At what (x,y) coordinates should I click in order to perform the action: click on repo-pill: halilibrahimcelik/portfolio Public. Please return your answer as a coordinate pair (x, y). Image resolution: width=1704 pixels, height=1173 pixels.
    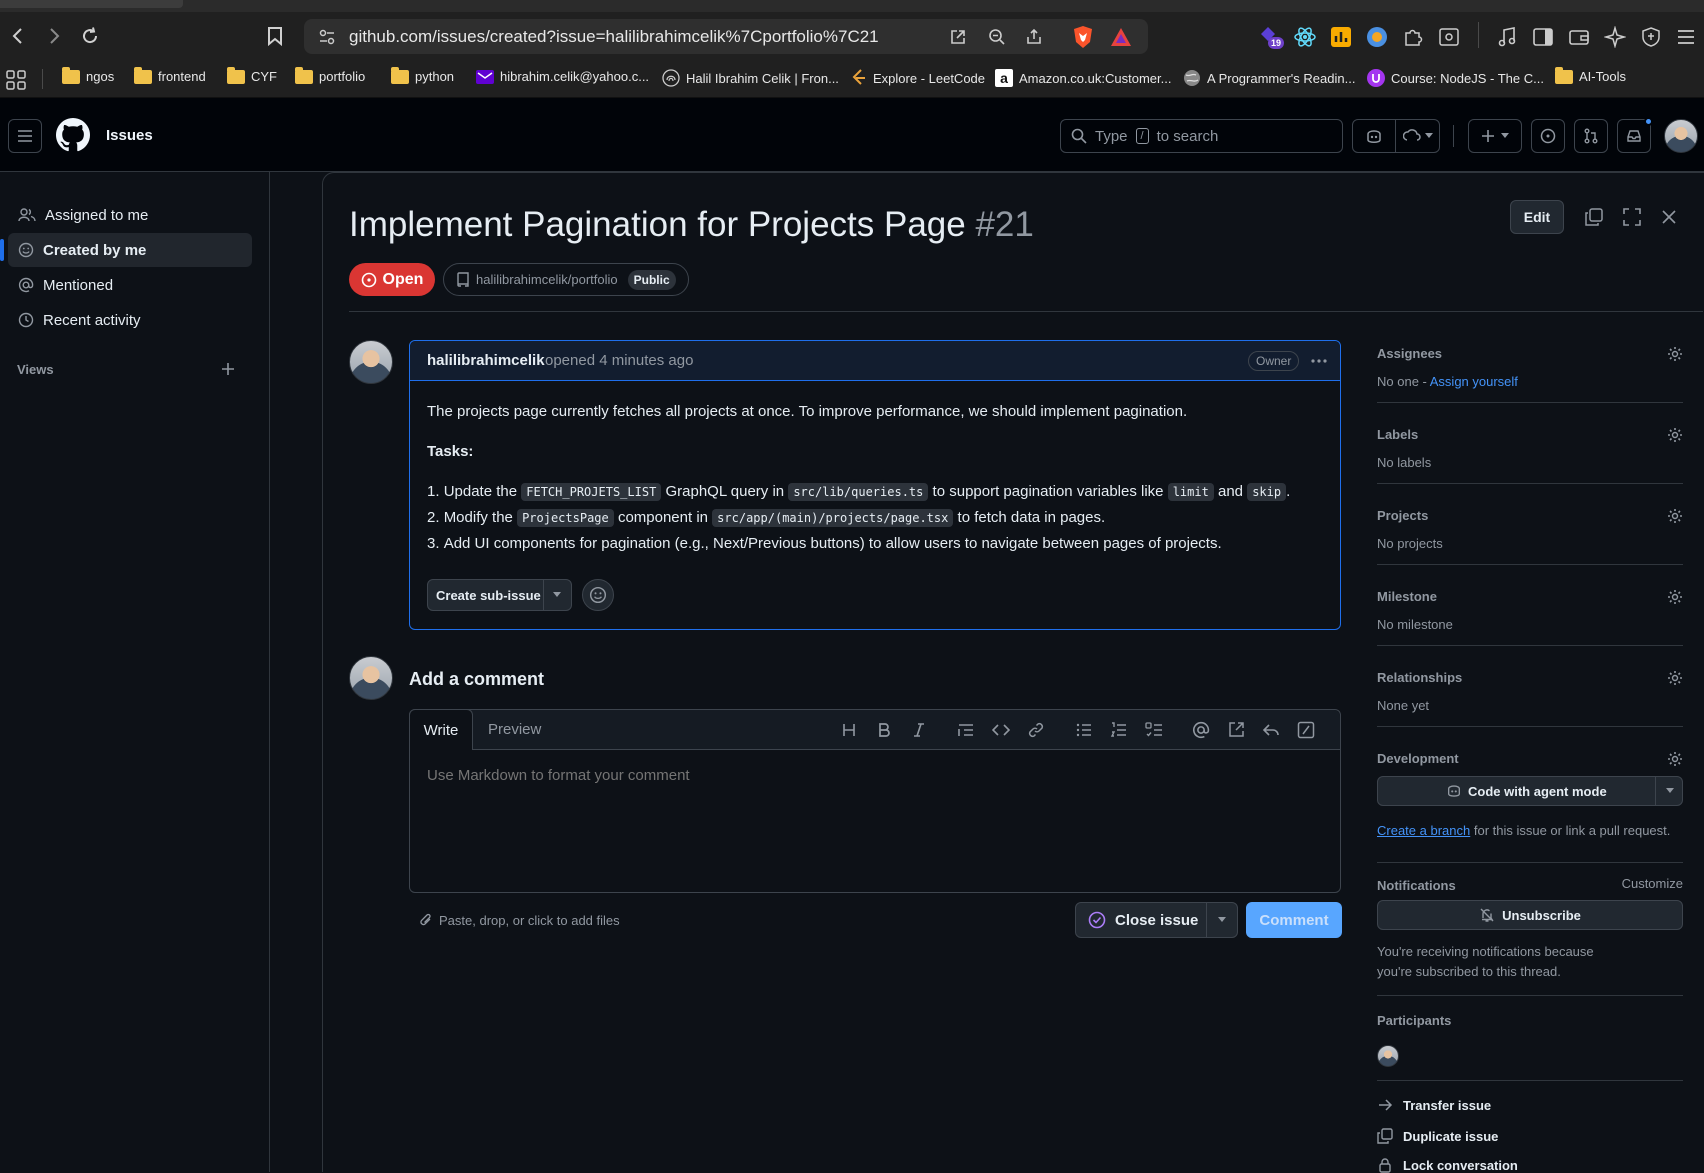
    Looking at the image, I should click on (566, 279).